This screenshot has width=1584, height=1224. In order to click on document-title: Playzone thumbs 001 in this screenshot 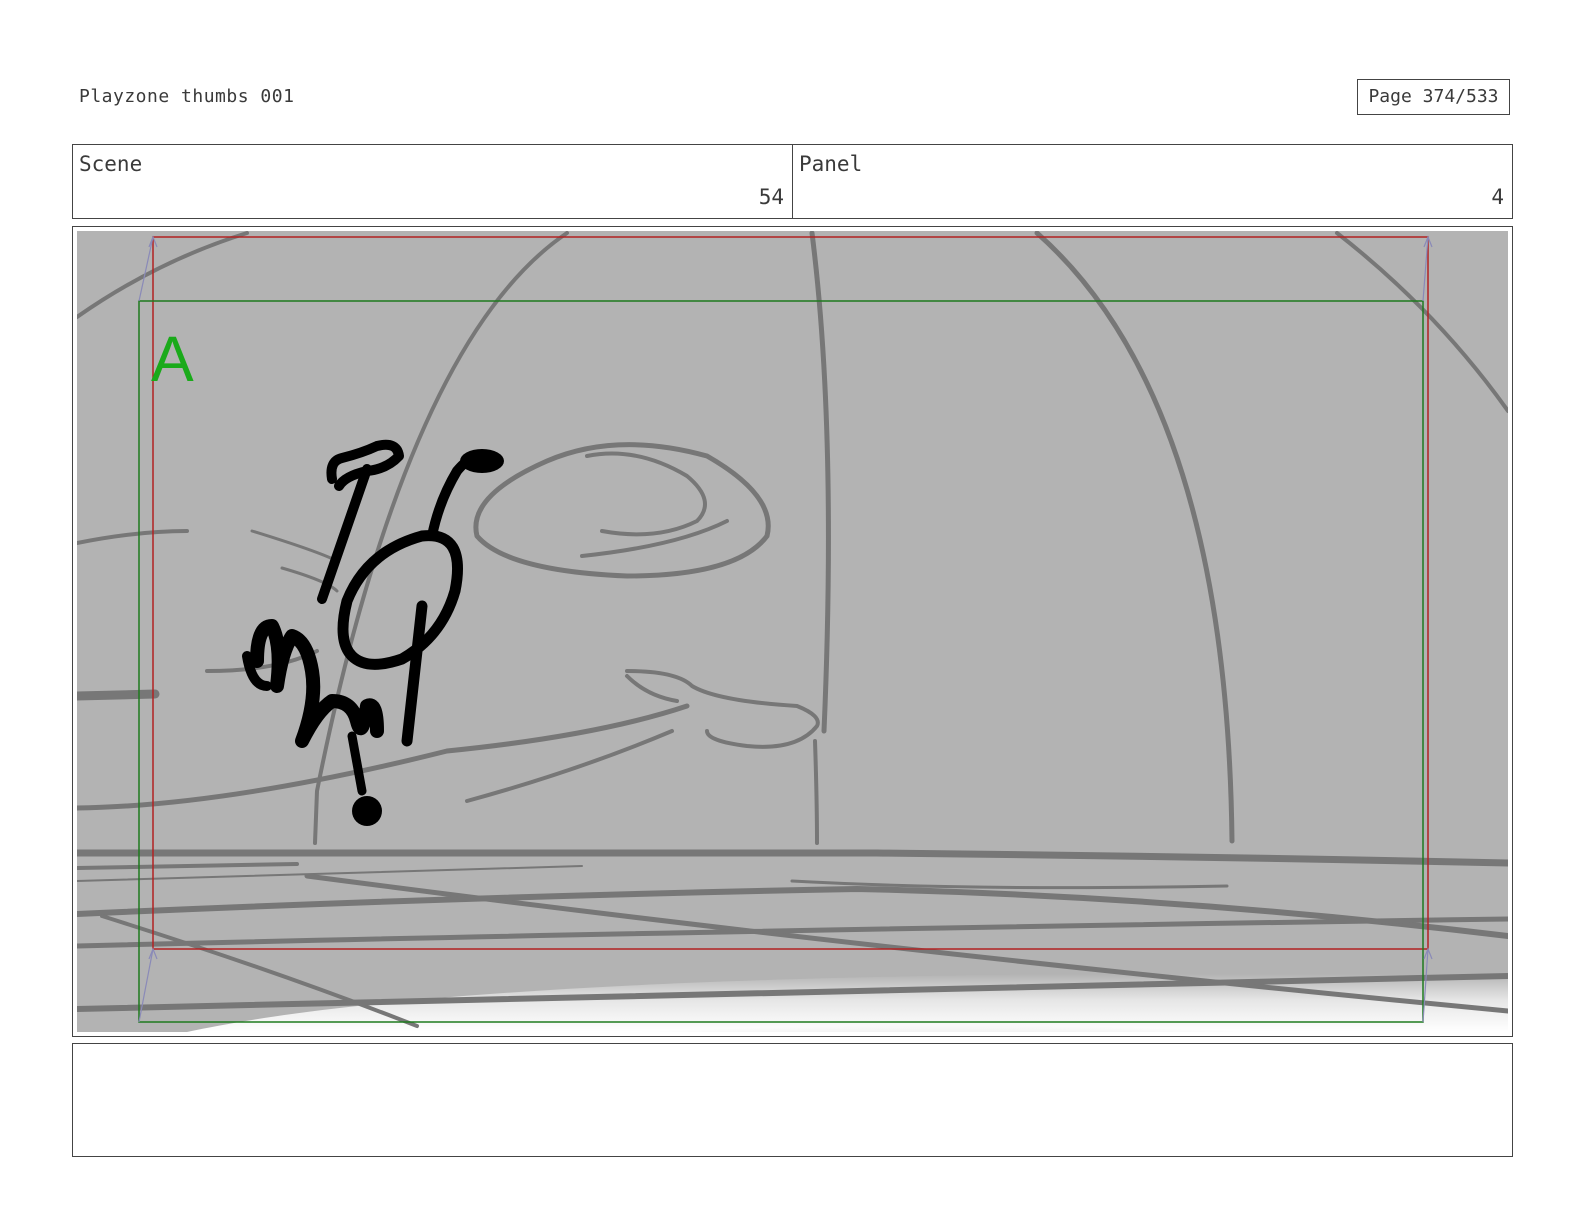, I will do `click(187, 96)`.